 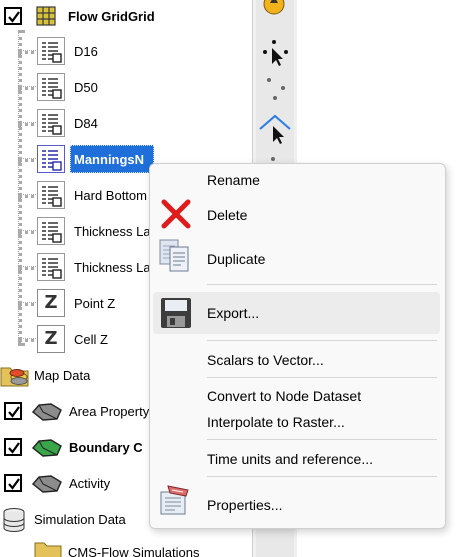 What do you see at coordinates (274, 11) in the screenshot?
I see `pan-tool-icon` at bounding box center [274, 11].